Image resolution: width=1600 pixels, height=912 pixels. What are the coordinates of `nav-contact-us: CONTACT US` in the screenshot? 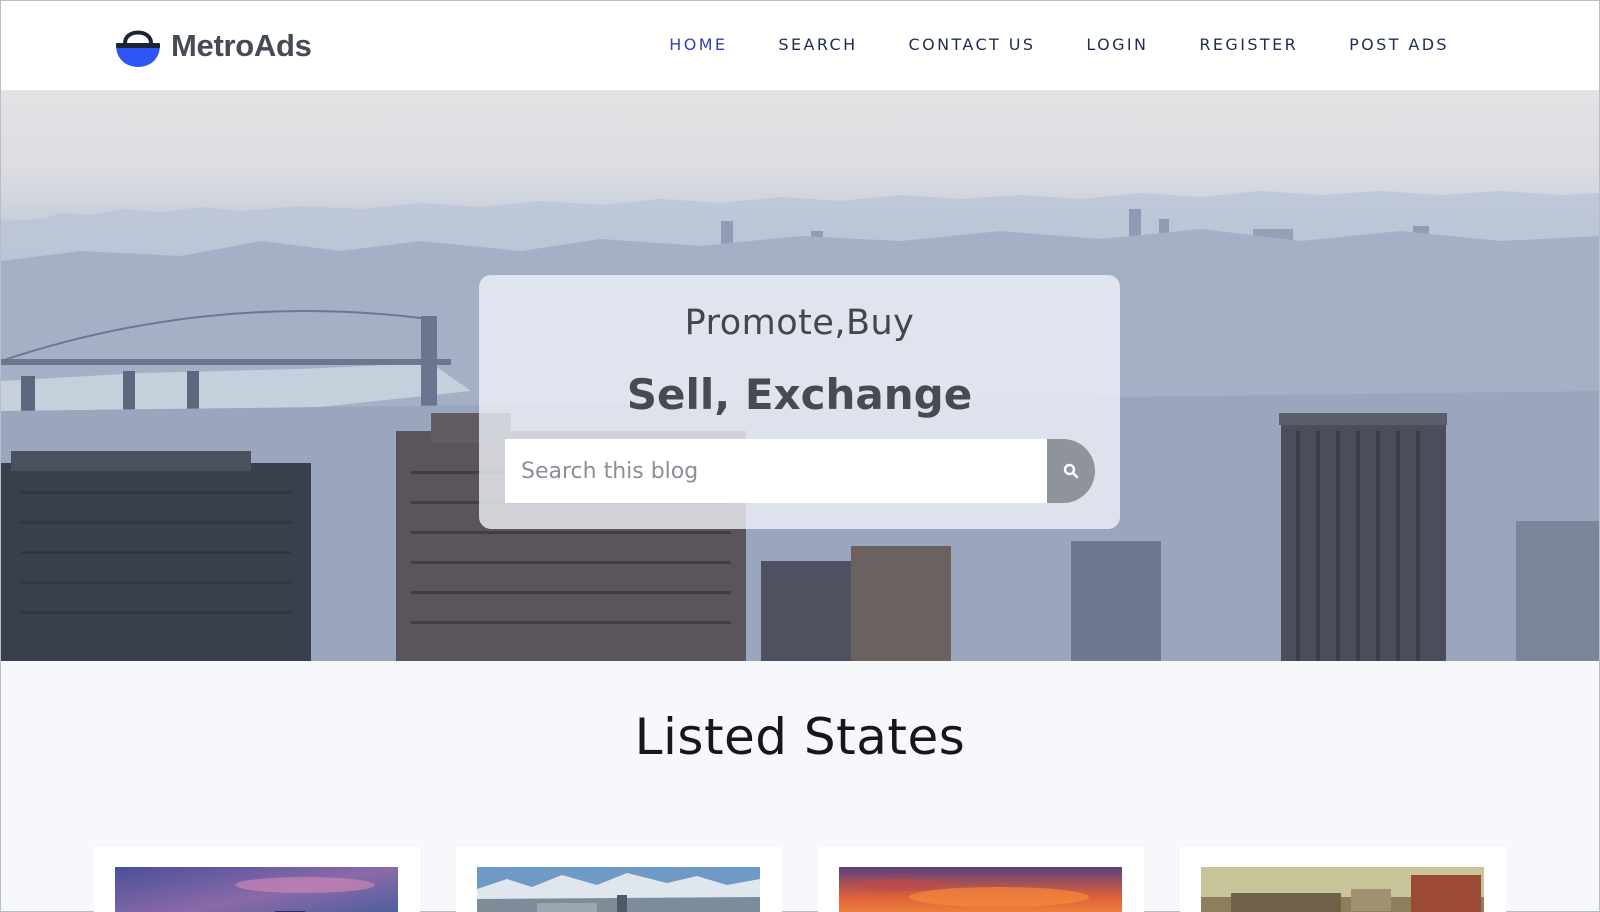 It's located at (972, 44).